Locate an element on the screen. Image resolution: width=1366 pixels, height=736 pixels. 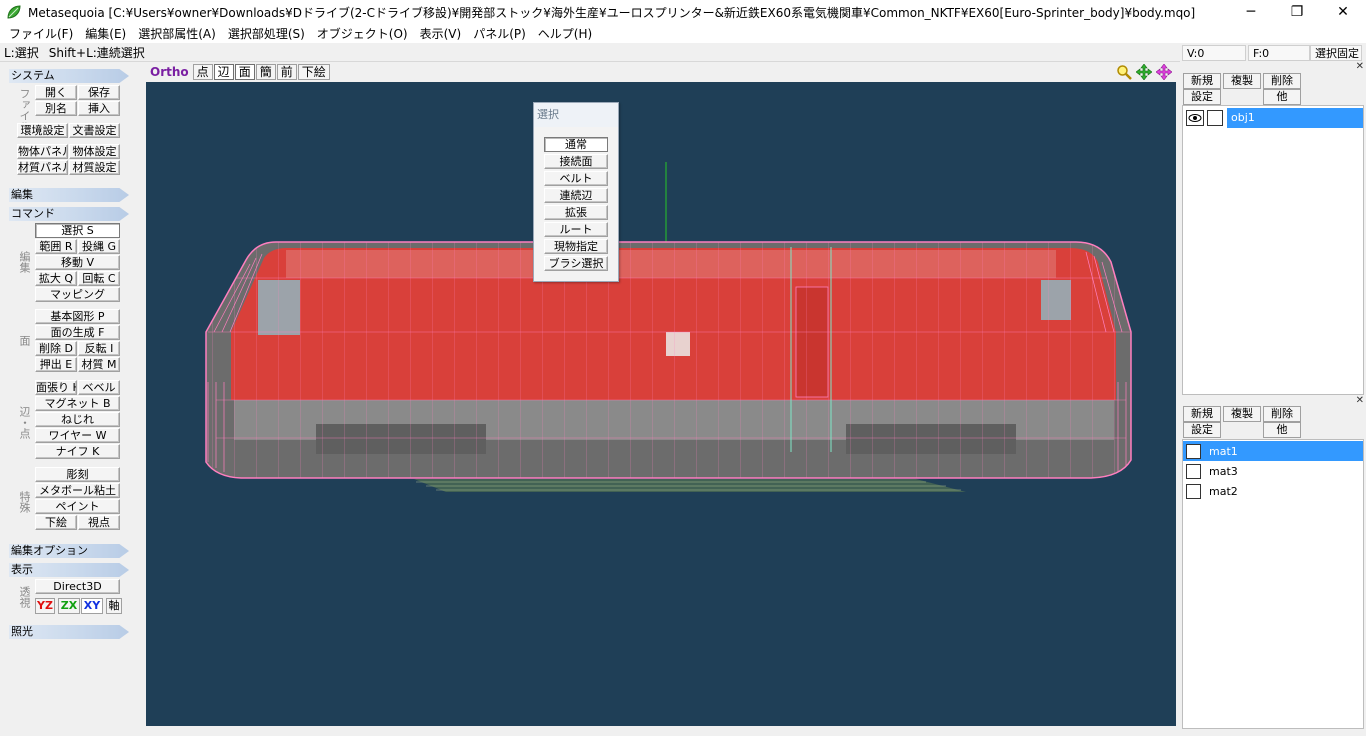
visibility-eye-icon is located at coordinates (1195, 118).